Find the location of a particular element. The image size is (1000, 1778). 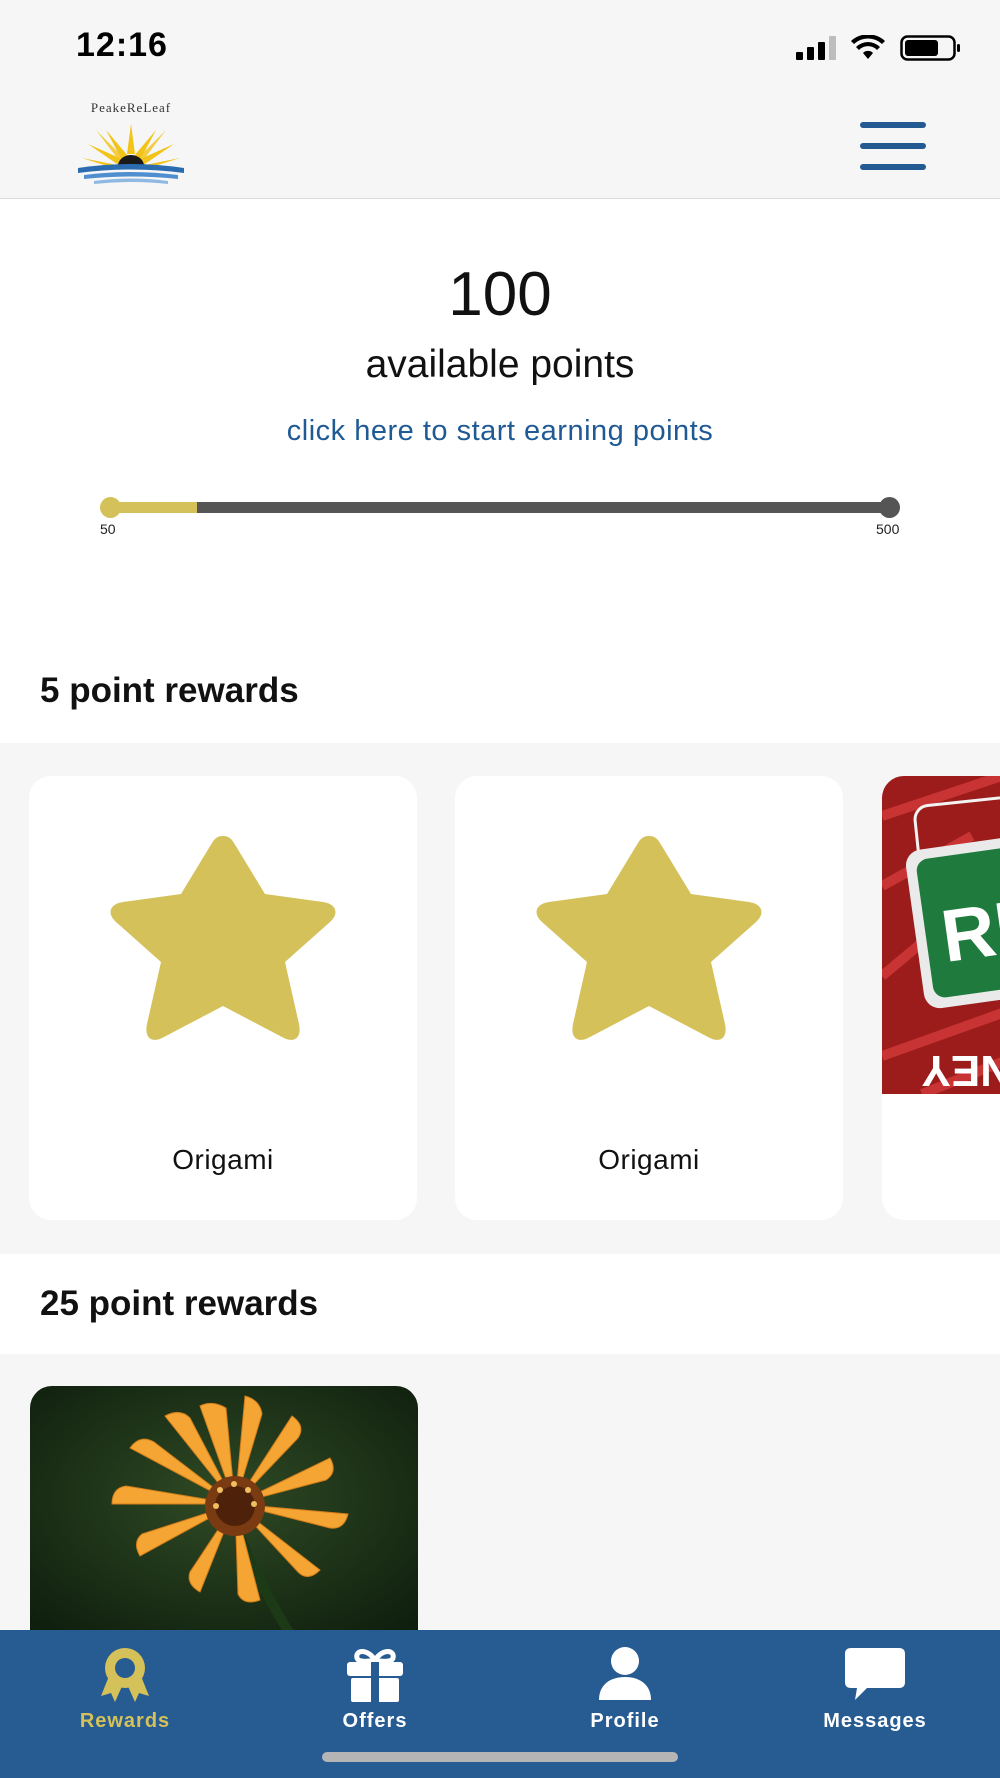

hamburger-menu-button is located at coordinates (893, 147).